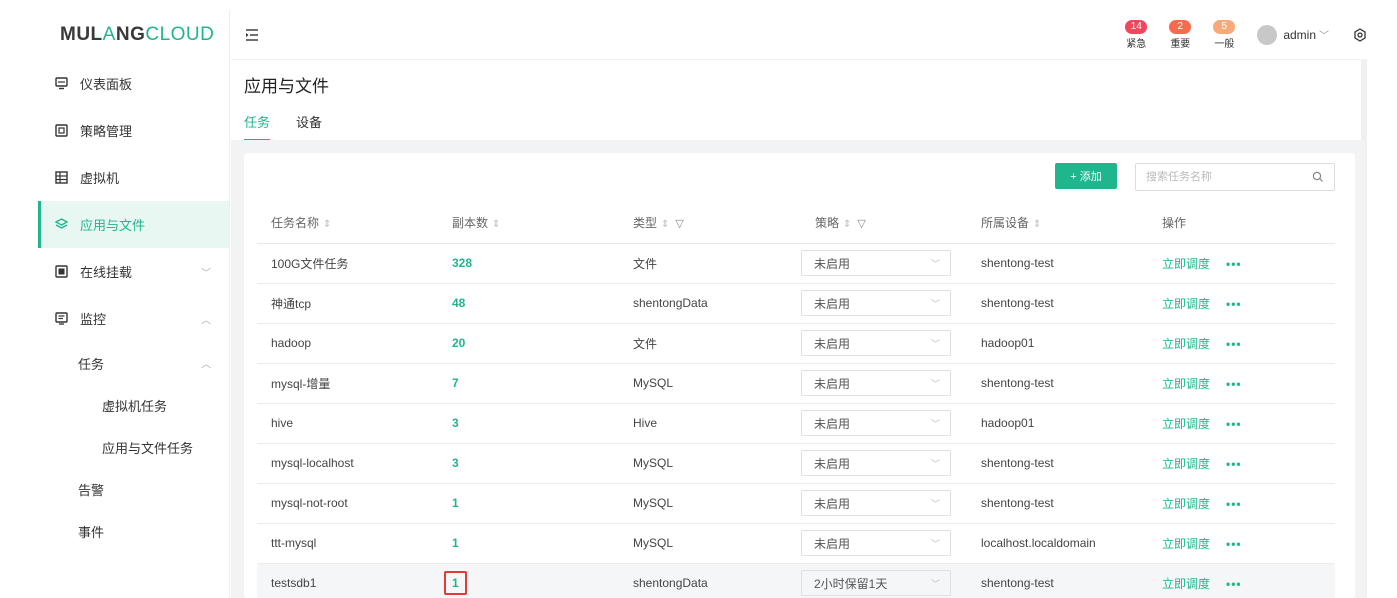 The width and height of the screenshot is (1397, 598). I want to click on column-label: 策略, so click(827, 222).